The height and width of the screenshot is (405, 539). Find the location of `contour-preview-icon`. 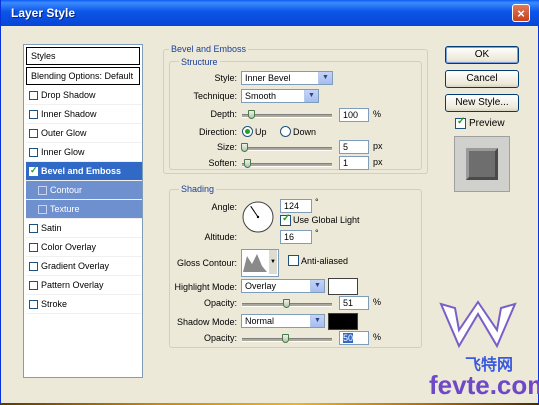

contour-preview-icon is located at coordinates (255, 263).